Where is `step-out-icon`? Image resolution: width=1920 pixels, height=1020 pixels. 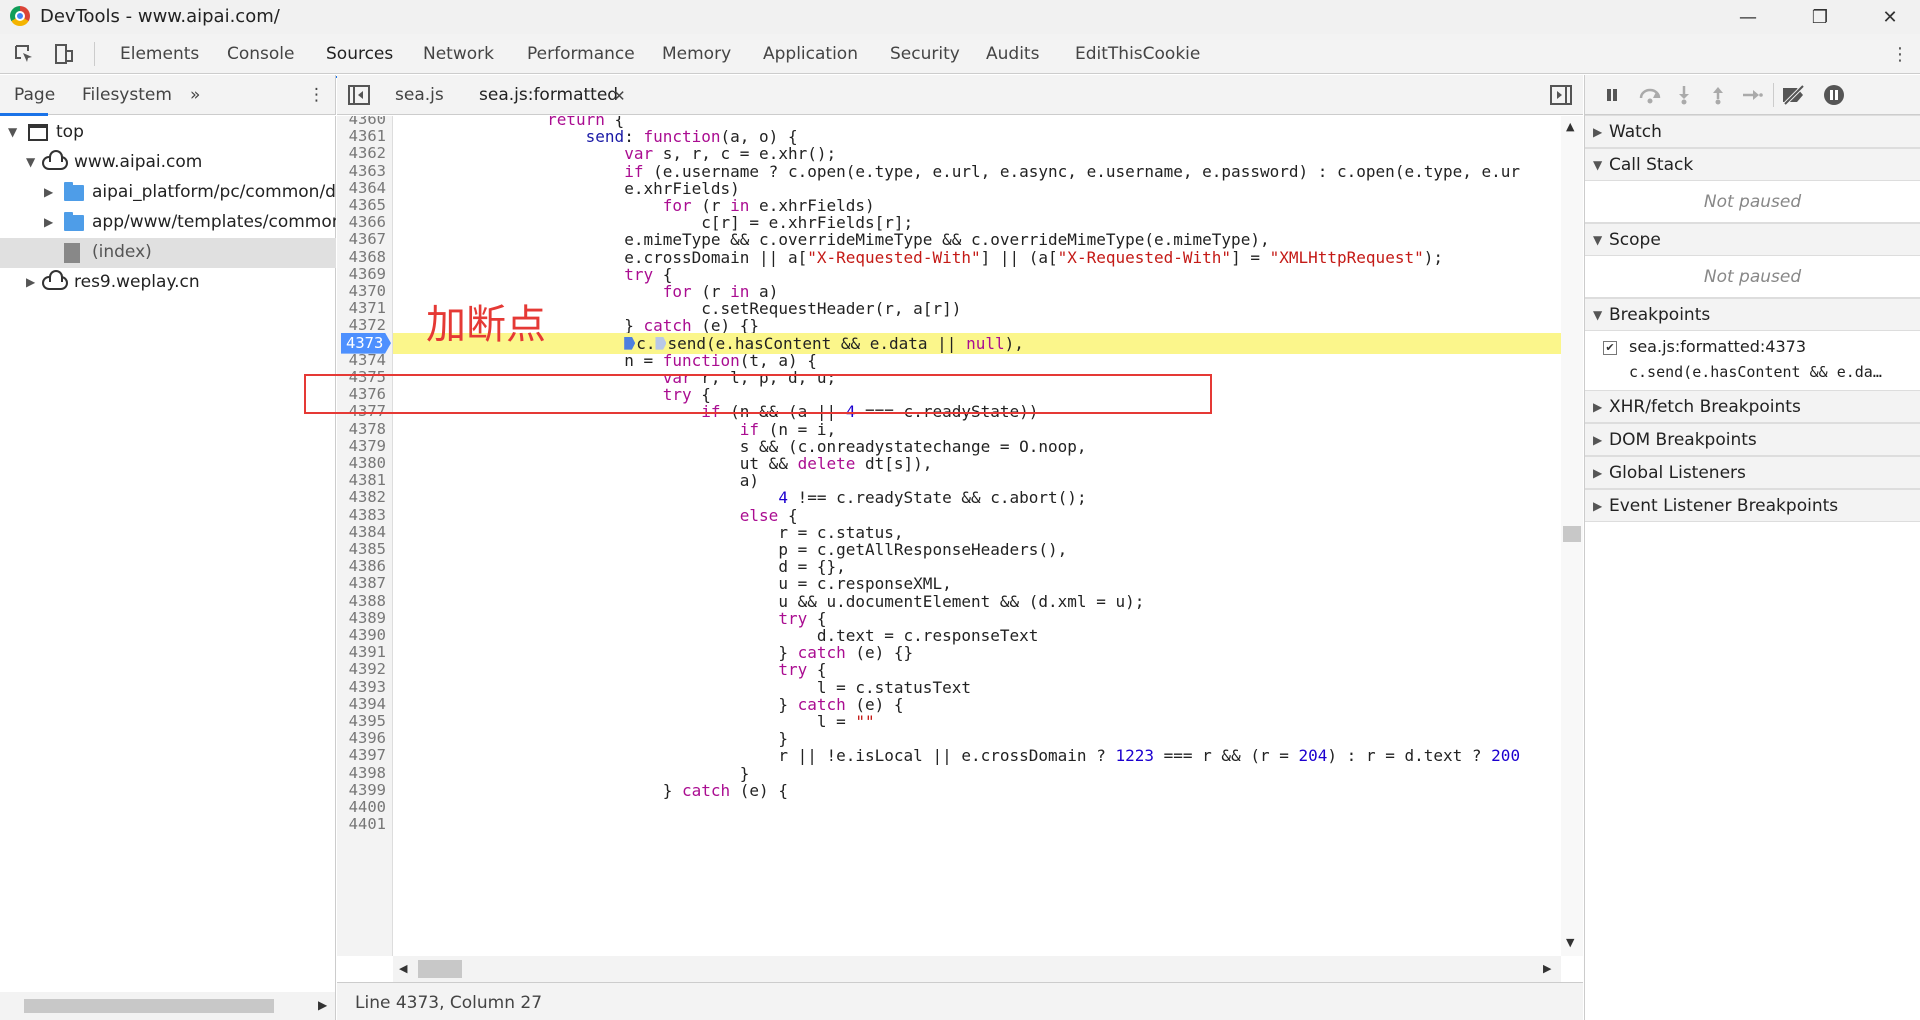
step-out-icon is located at coordinates (1718, 95).